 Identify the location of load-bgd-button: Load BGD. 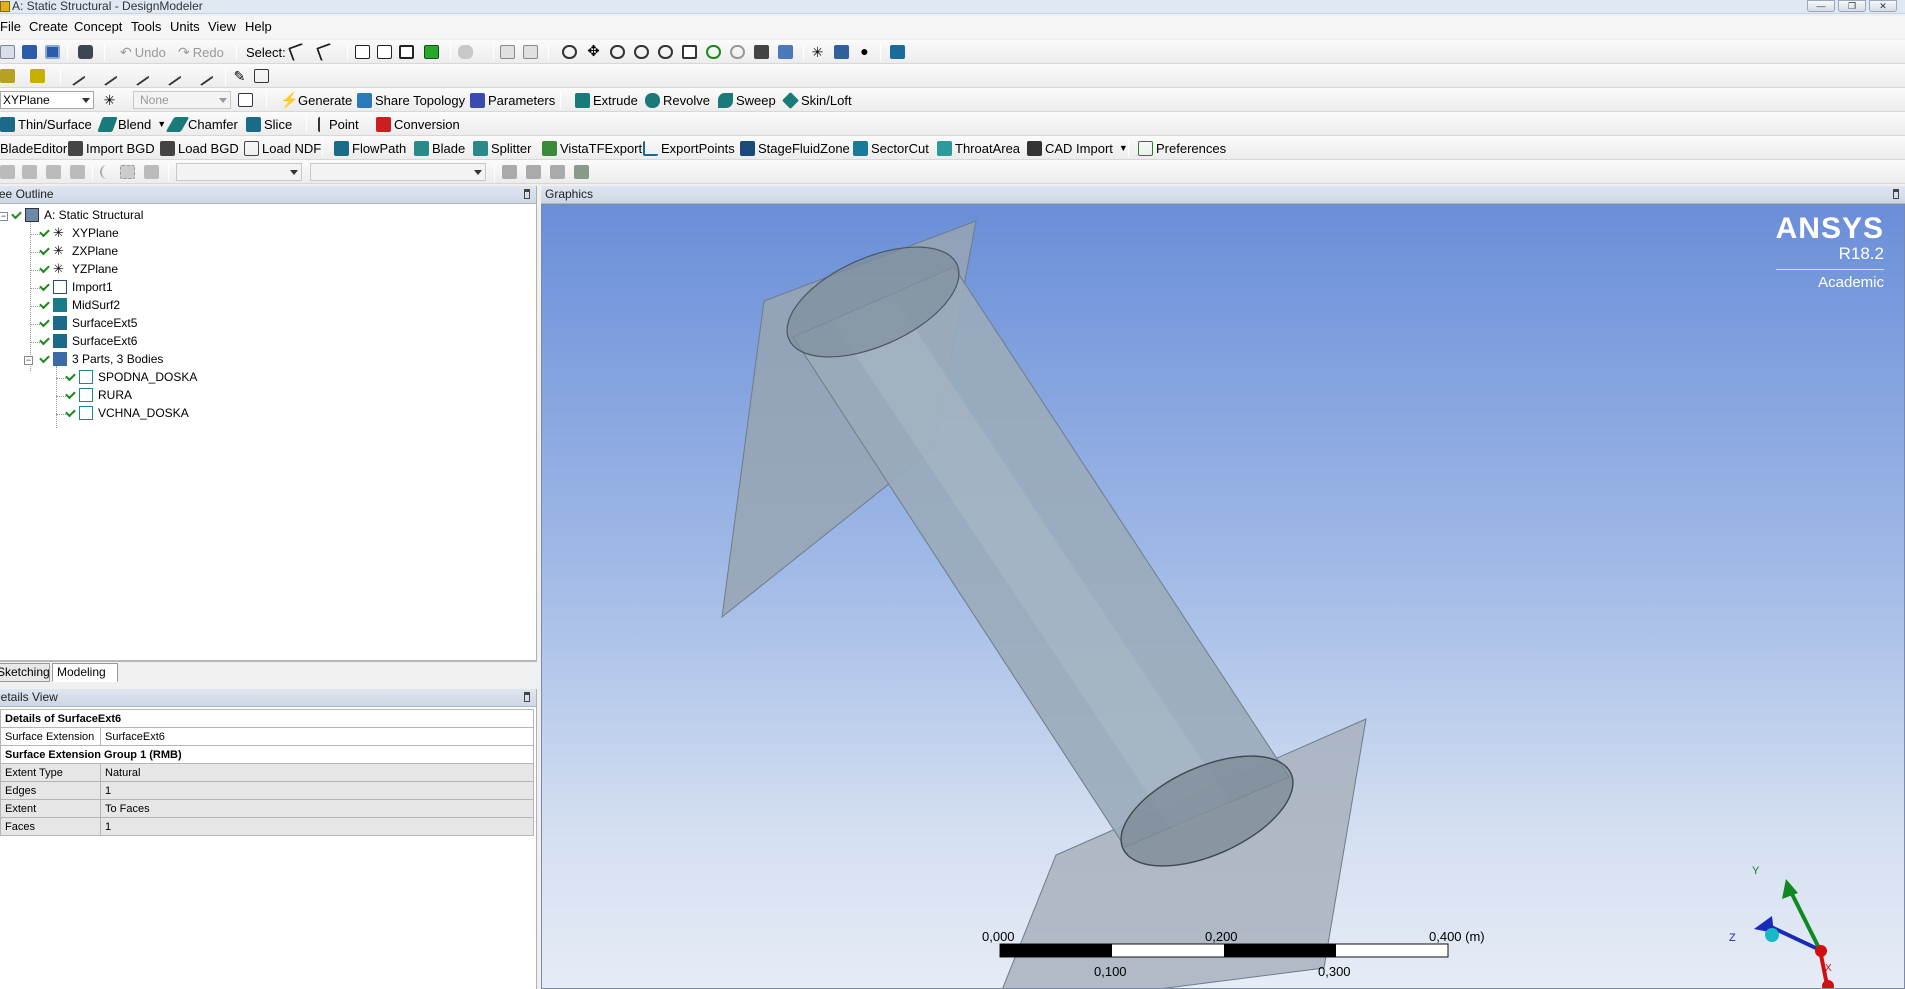
(199, 148).